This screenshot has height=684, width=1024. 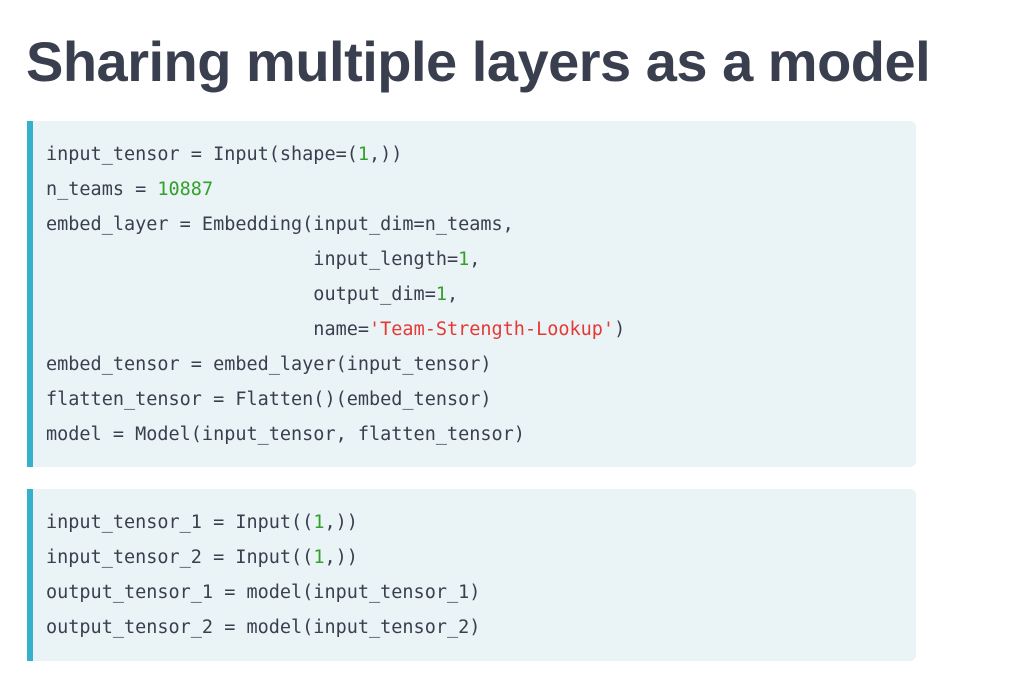 What do you see at coordinates (620, 329) in the screenshot?
I see `code-text: )` at bounding box center [620, 329].